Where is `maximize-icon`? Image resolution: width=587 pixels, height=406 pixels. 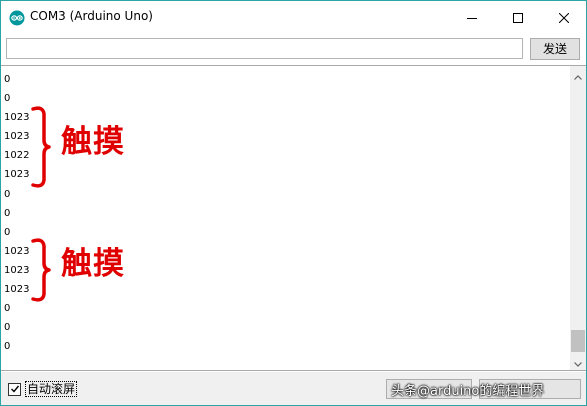 maximize-icon is located at coordinates (518, 17).